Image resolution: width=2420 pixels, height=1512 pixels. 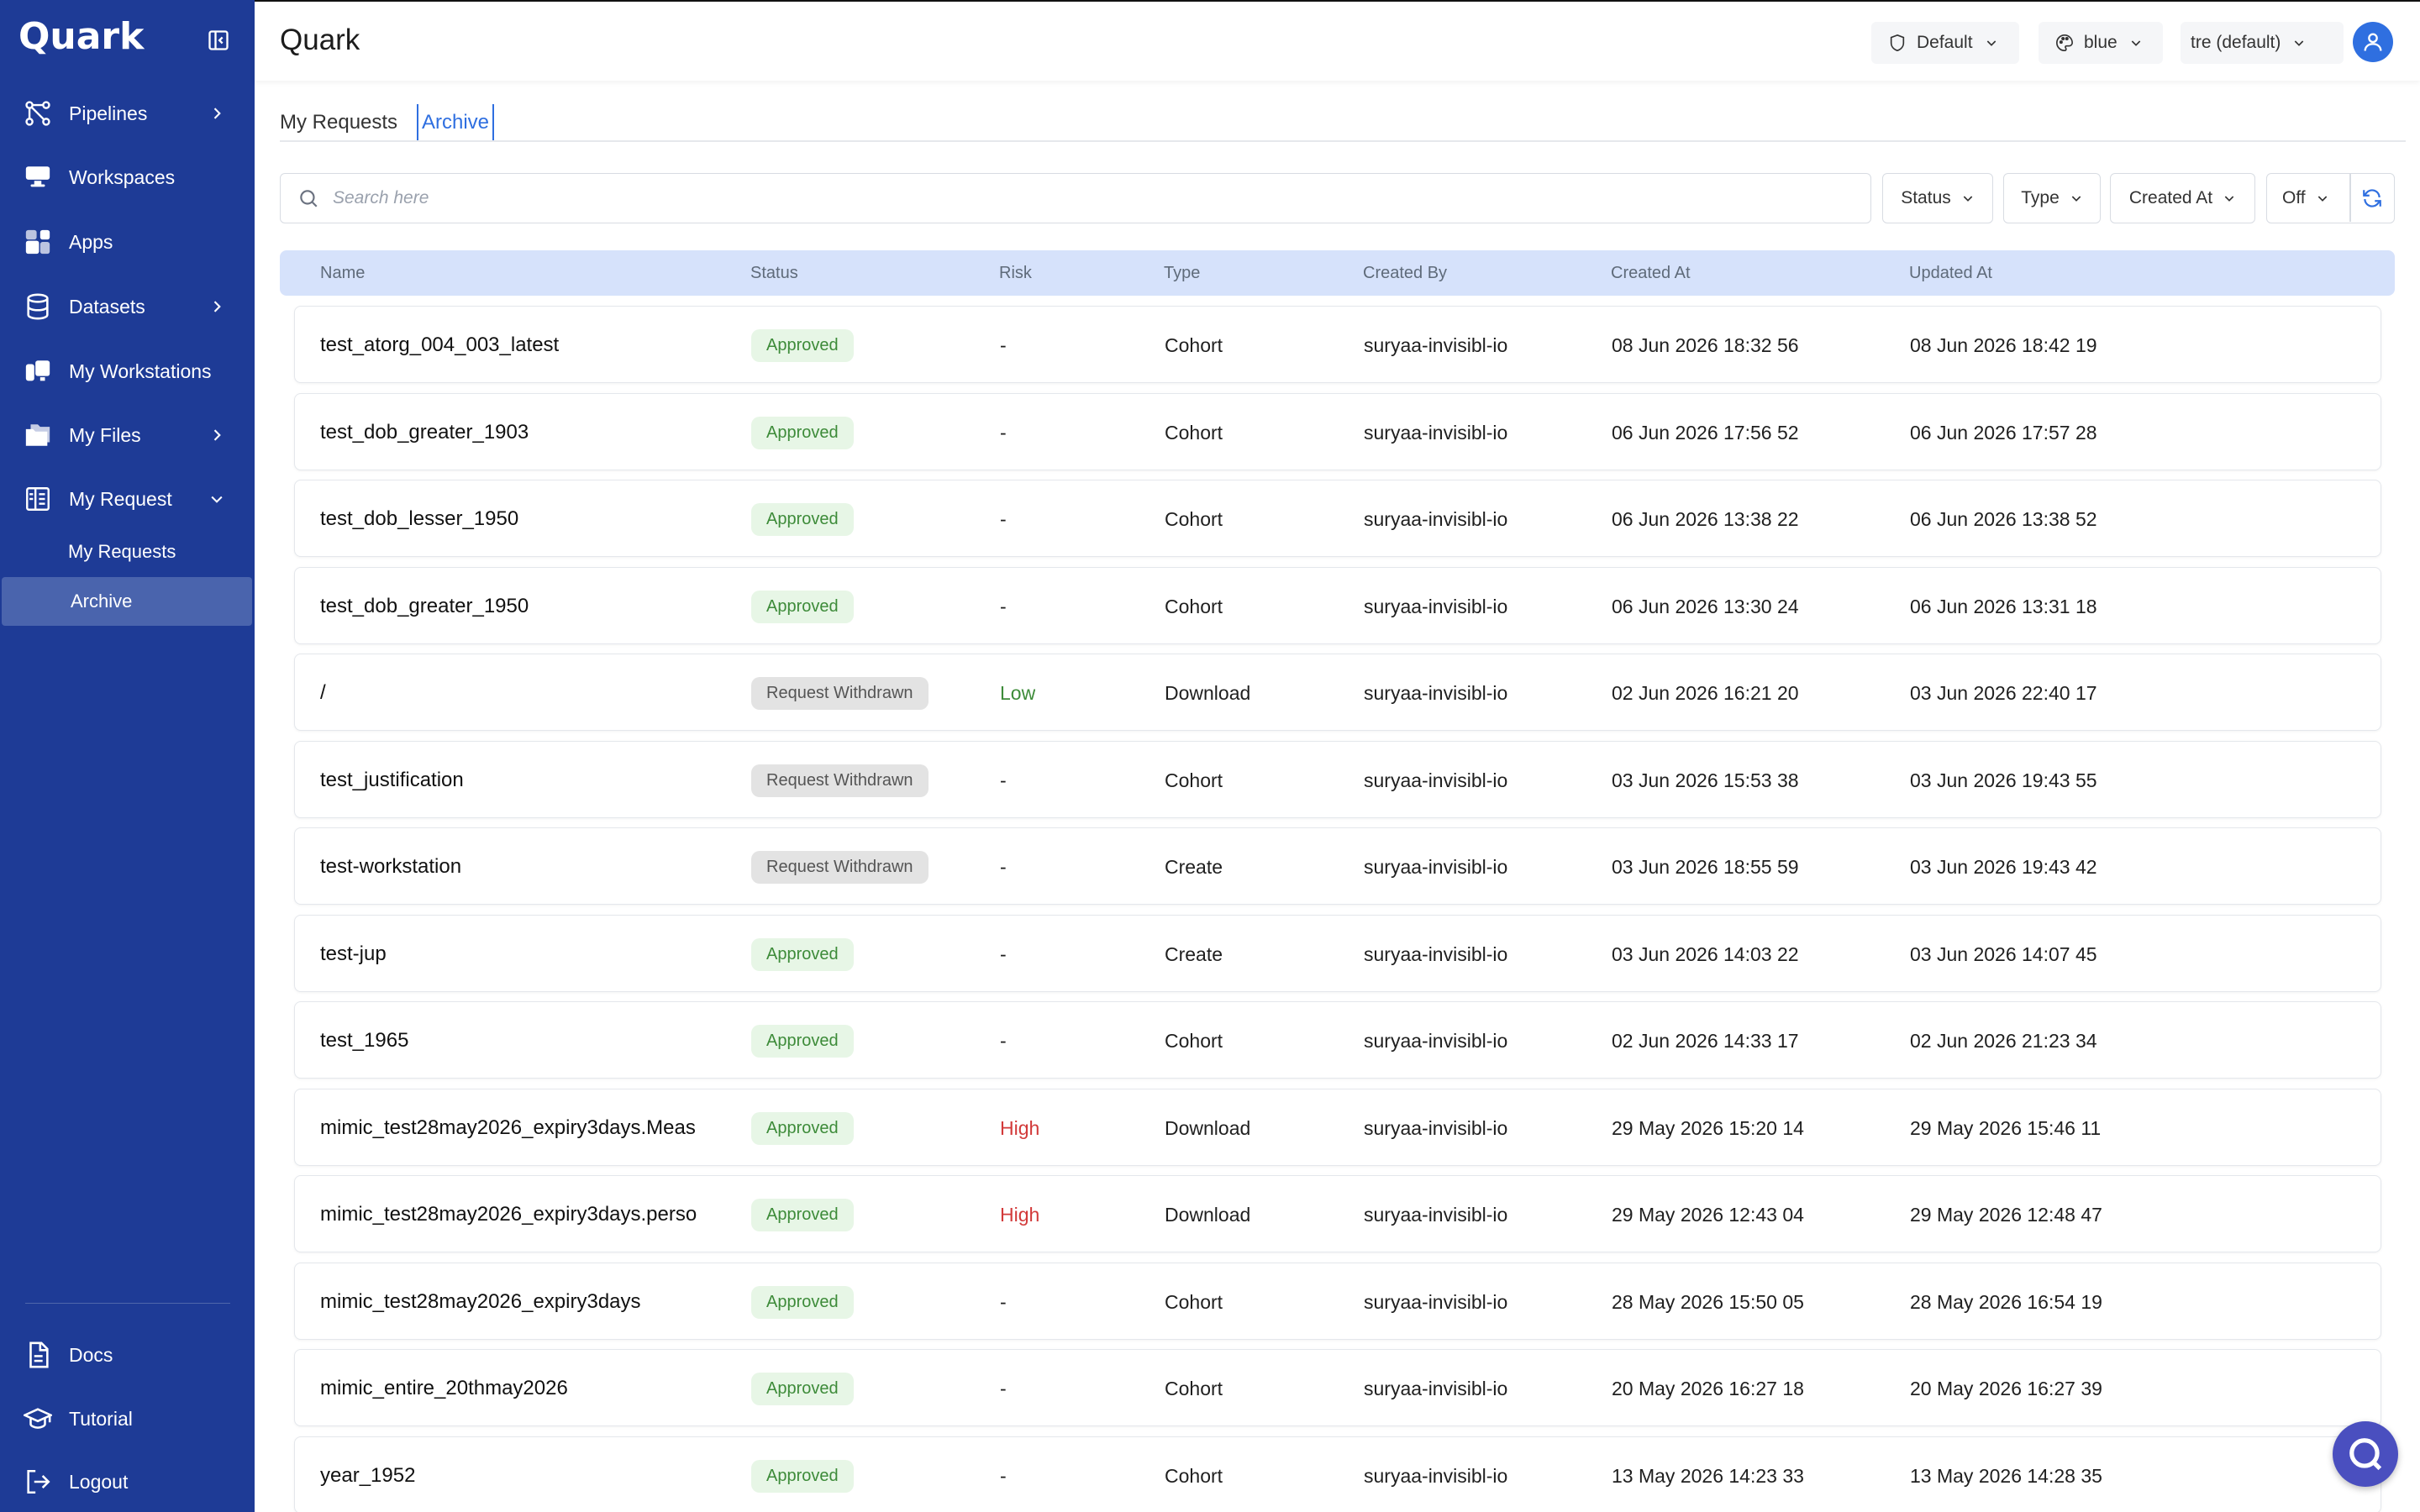 I want to click on cell-name-text: mimic_test28may2026_expiry3days.perso, so click(x=509, y=1214).